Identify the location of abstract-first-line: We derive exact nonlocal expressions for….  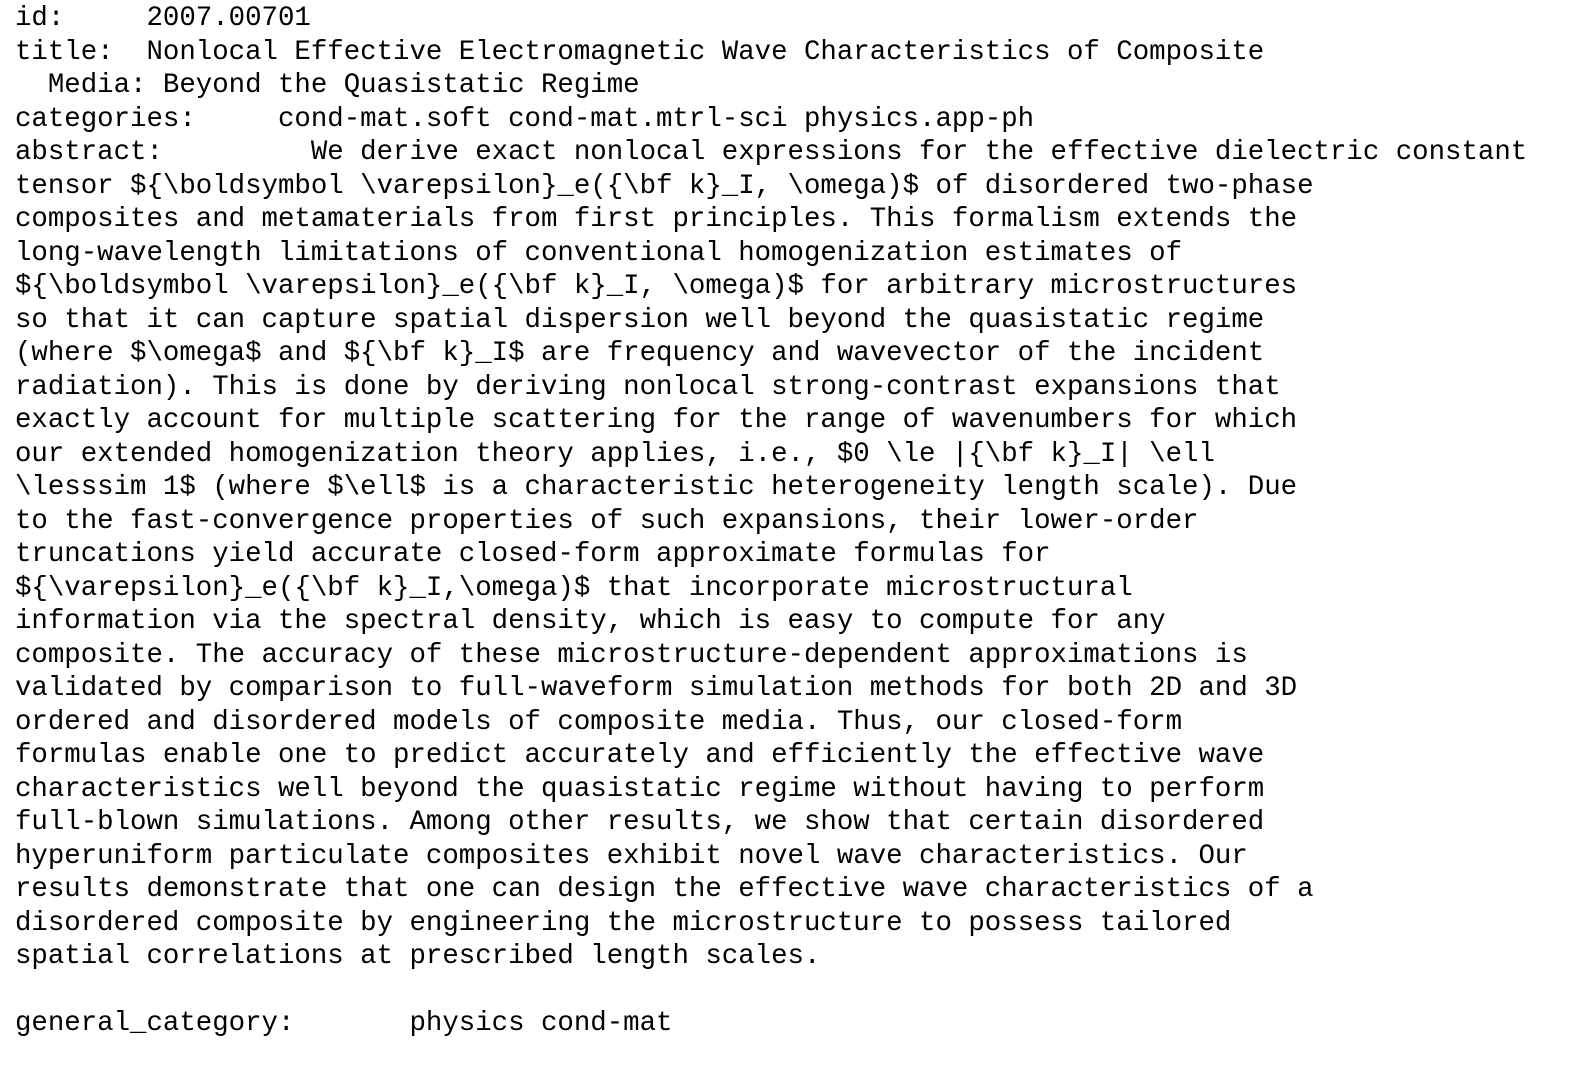
(919, 152).